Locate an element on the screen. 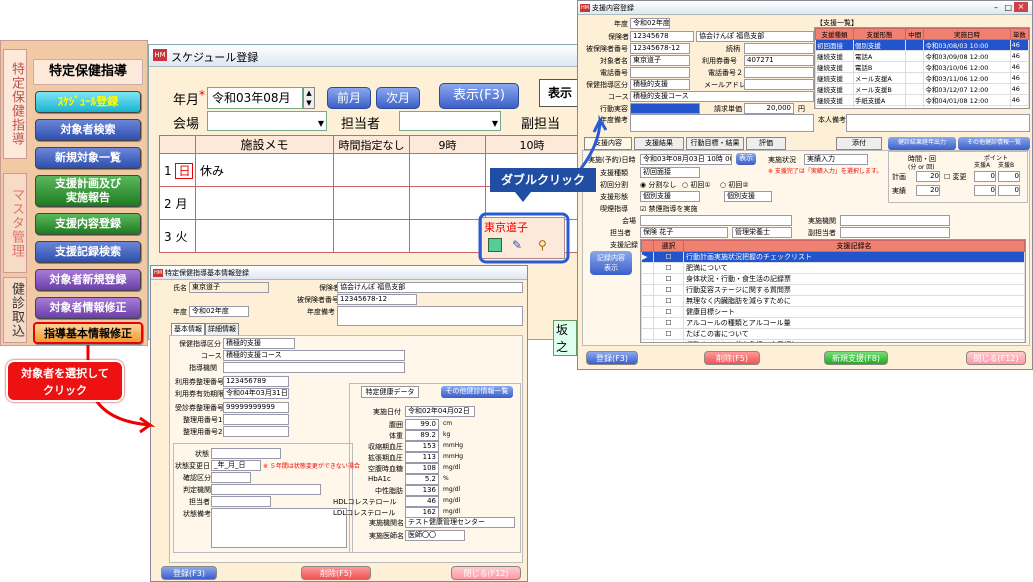 Image resolution: width=1033 pixels, height=582 pixels. expire-field: 令和04年03月31日 is located at coordinates (256, 393).